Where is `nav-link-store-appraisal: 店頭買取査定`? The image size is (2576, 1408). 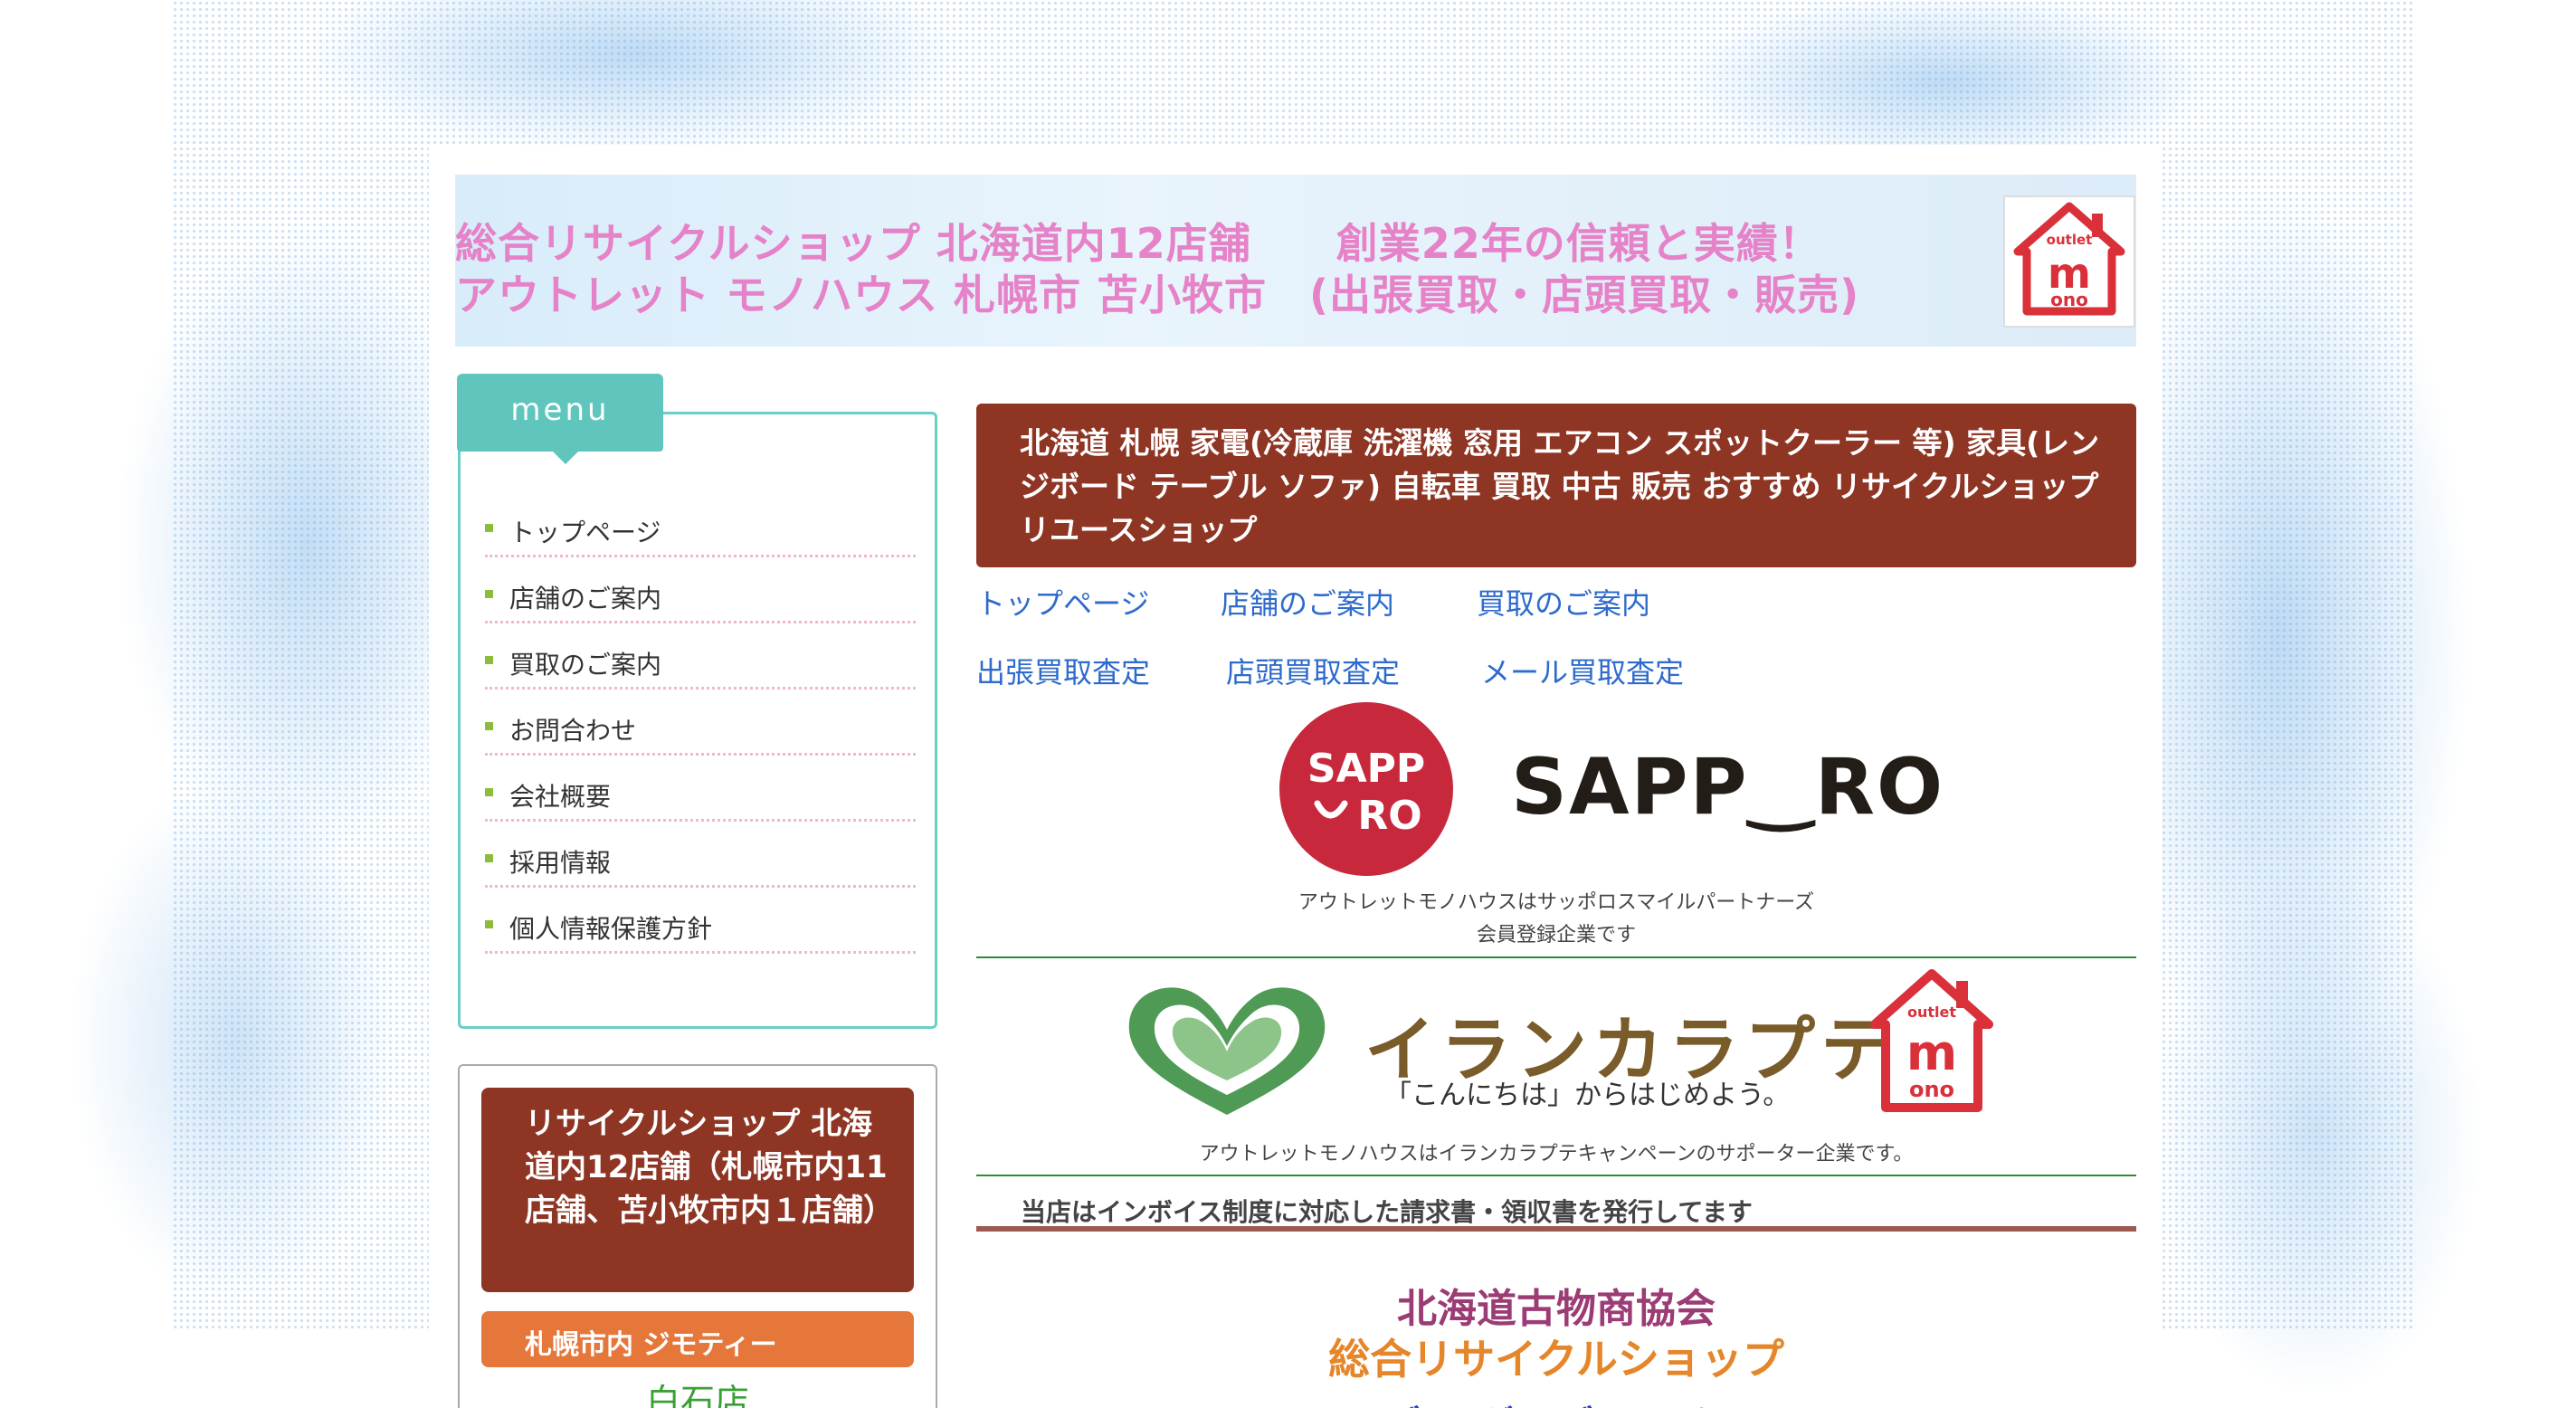 nav-link-store-appraisal: 店頭買取査定 is located at coordinates (1313, 670).